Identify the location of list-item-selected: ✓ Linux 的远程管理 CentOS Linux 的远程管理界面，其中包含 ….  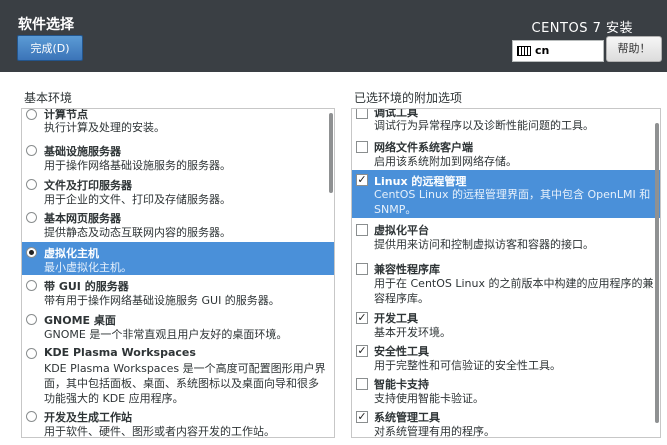
(506, 194).